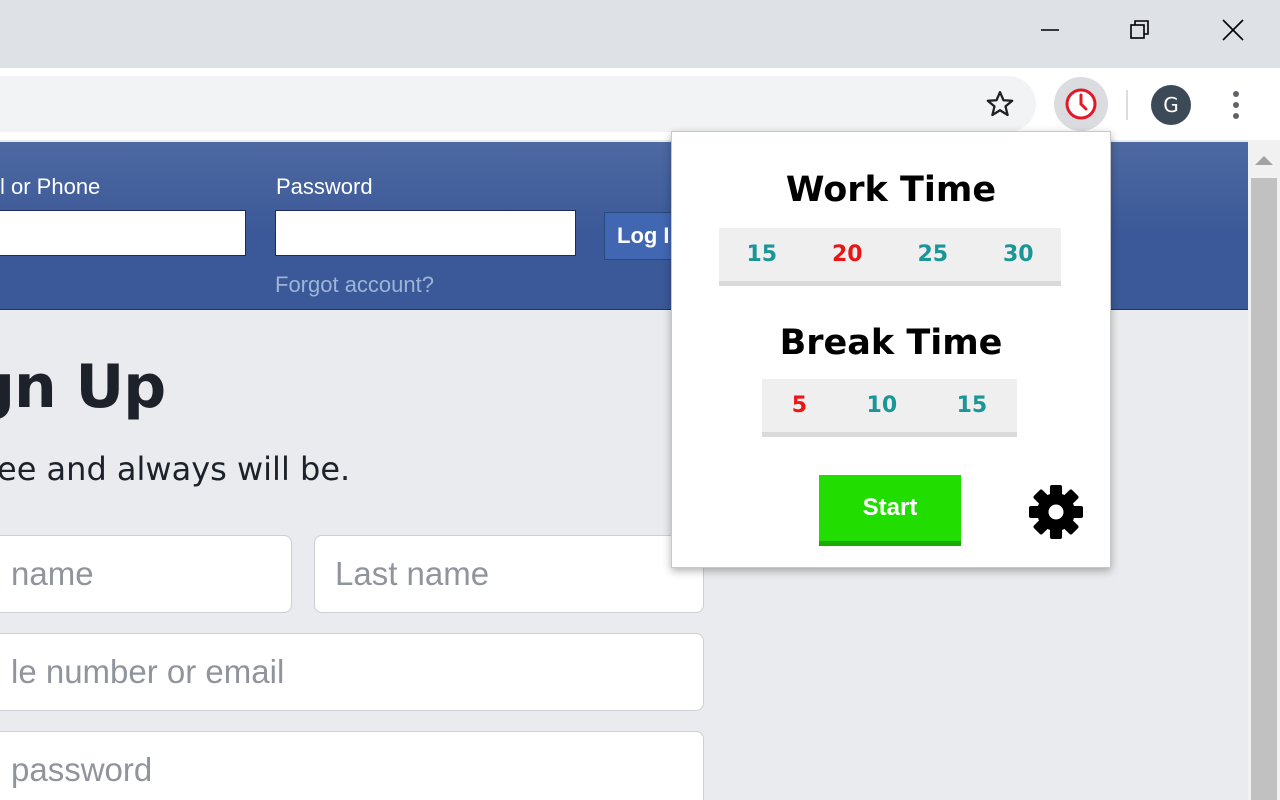 Image resolution: width=1280 pixels, height=800 pixels. I want to click on signup-title: gn Up, so click(83, 387).